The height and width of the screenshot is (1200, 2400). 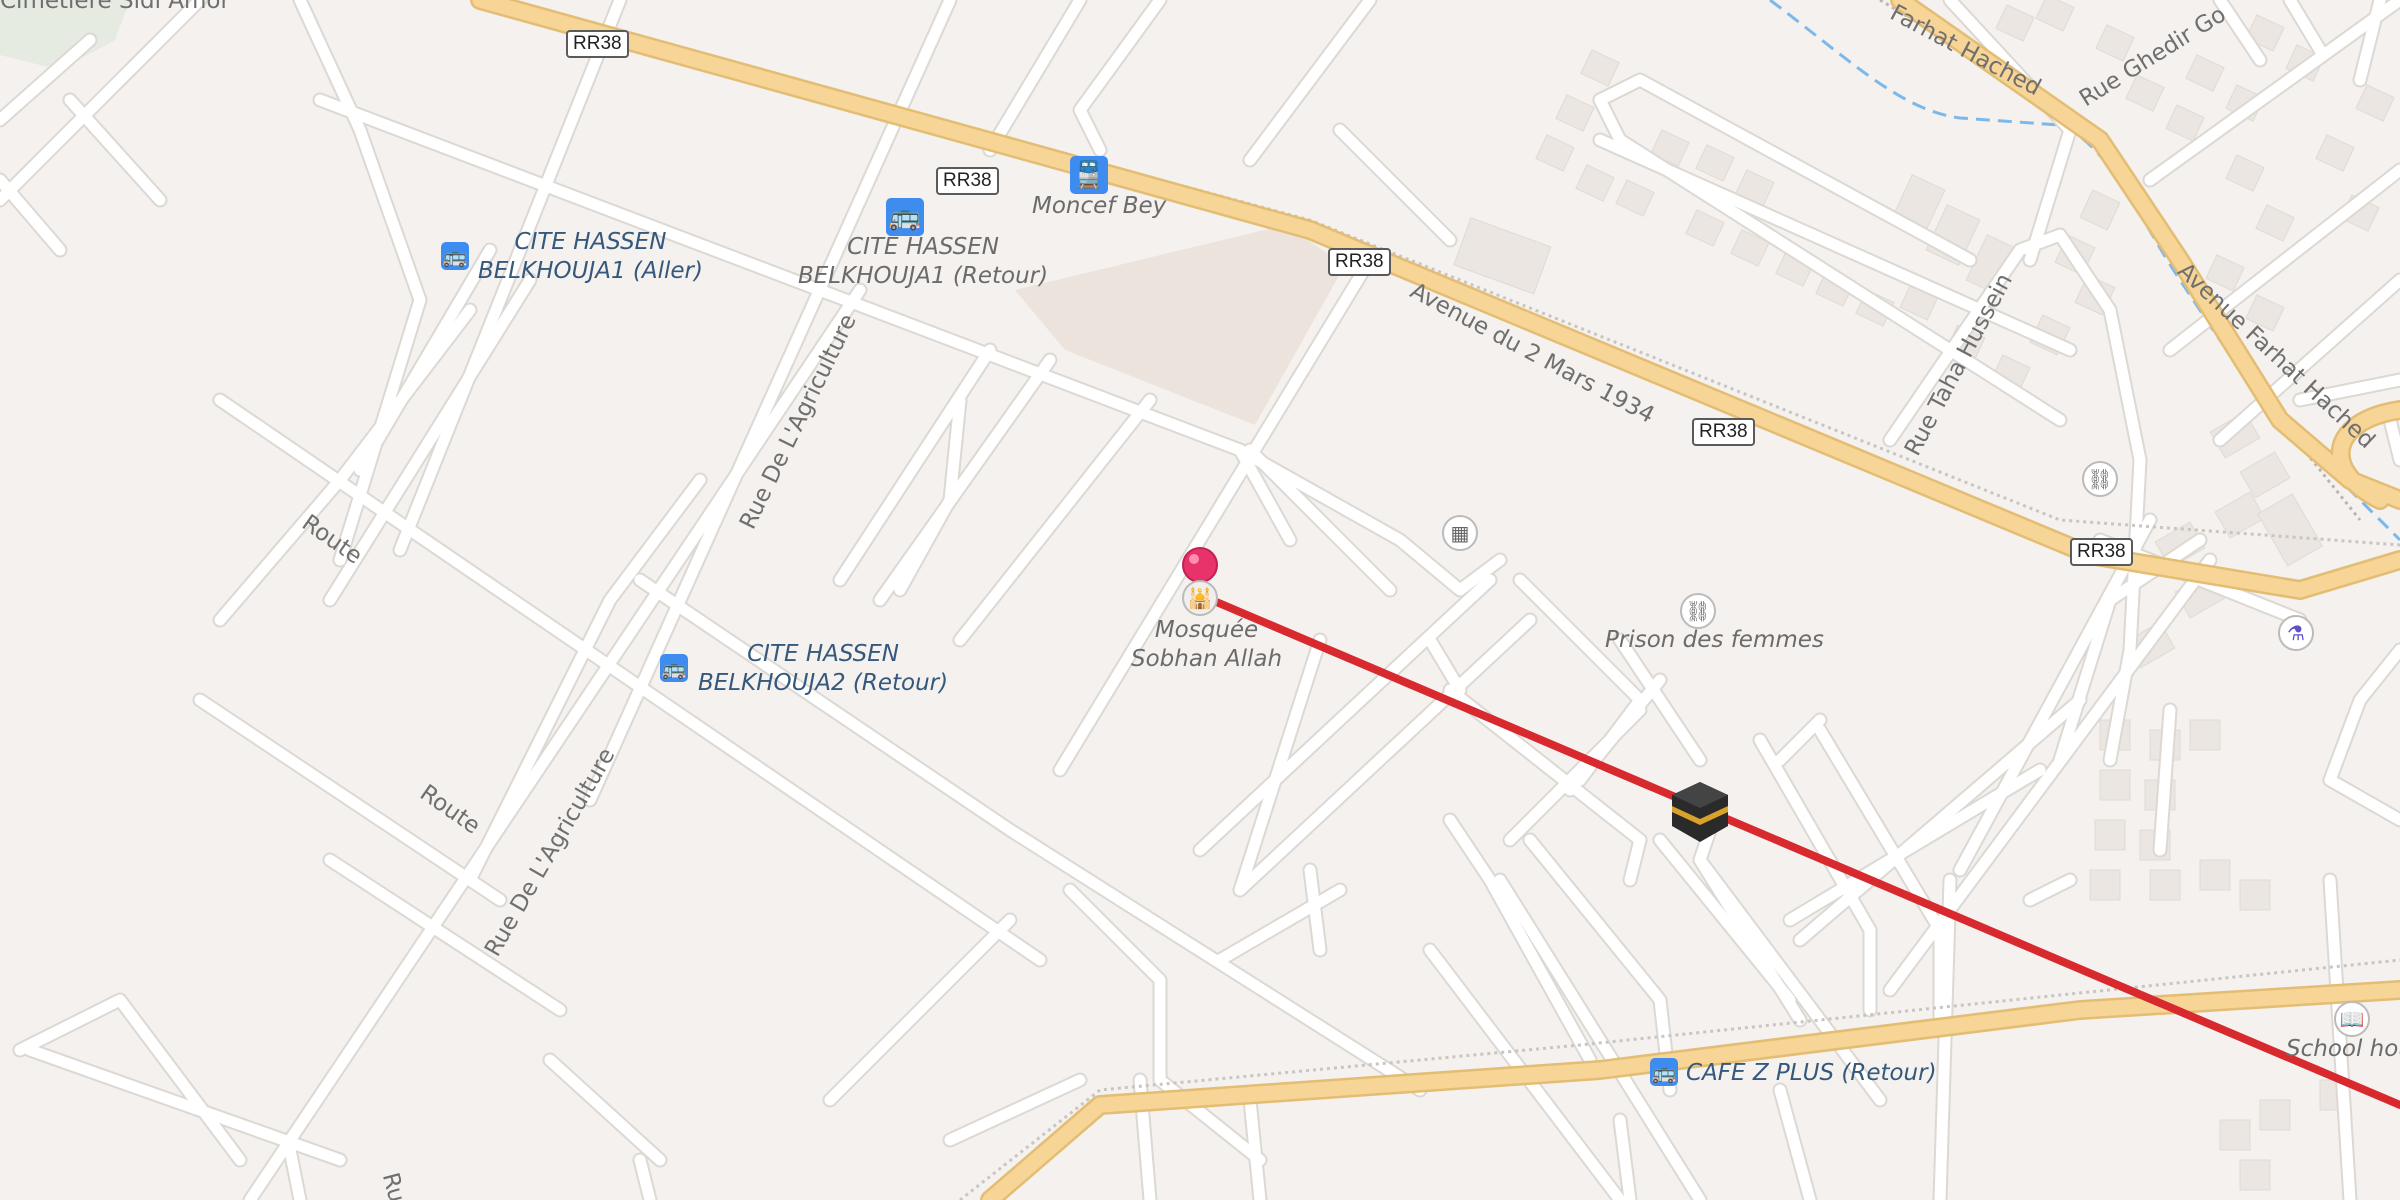 I want to click on bus-stop-label: CITE HASSEN BELKHOUJA1 (Aller), so click(x=590, y=257).